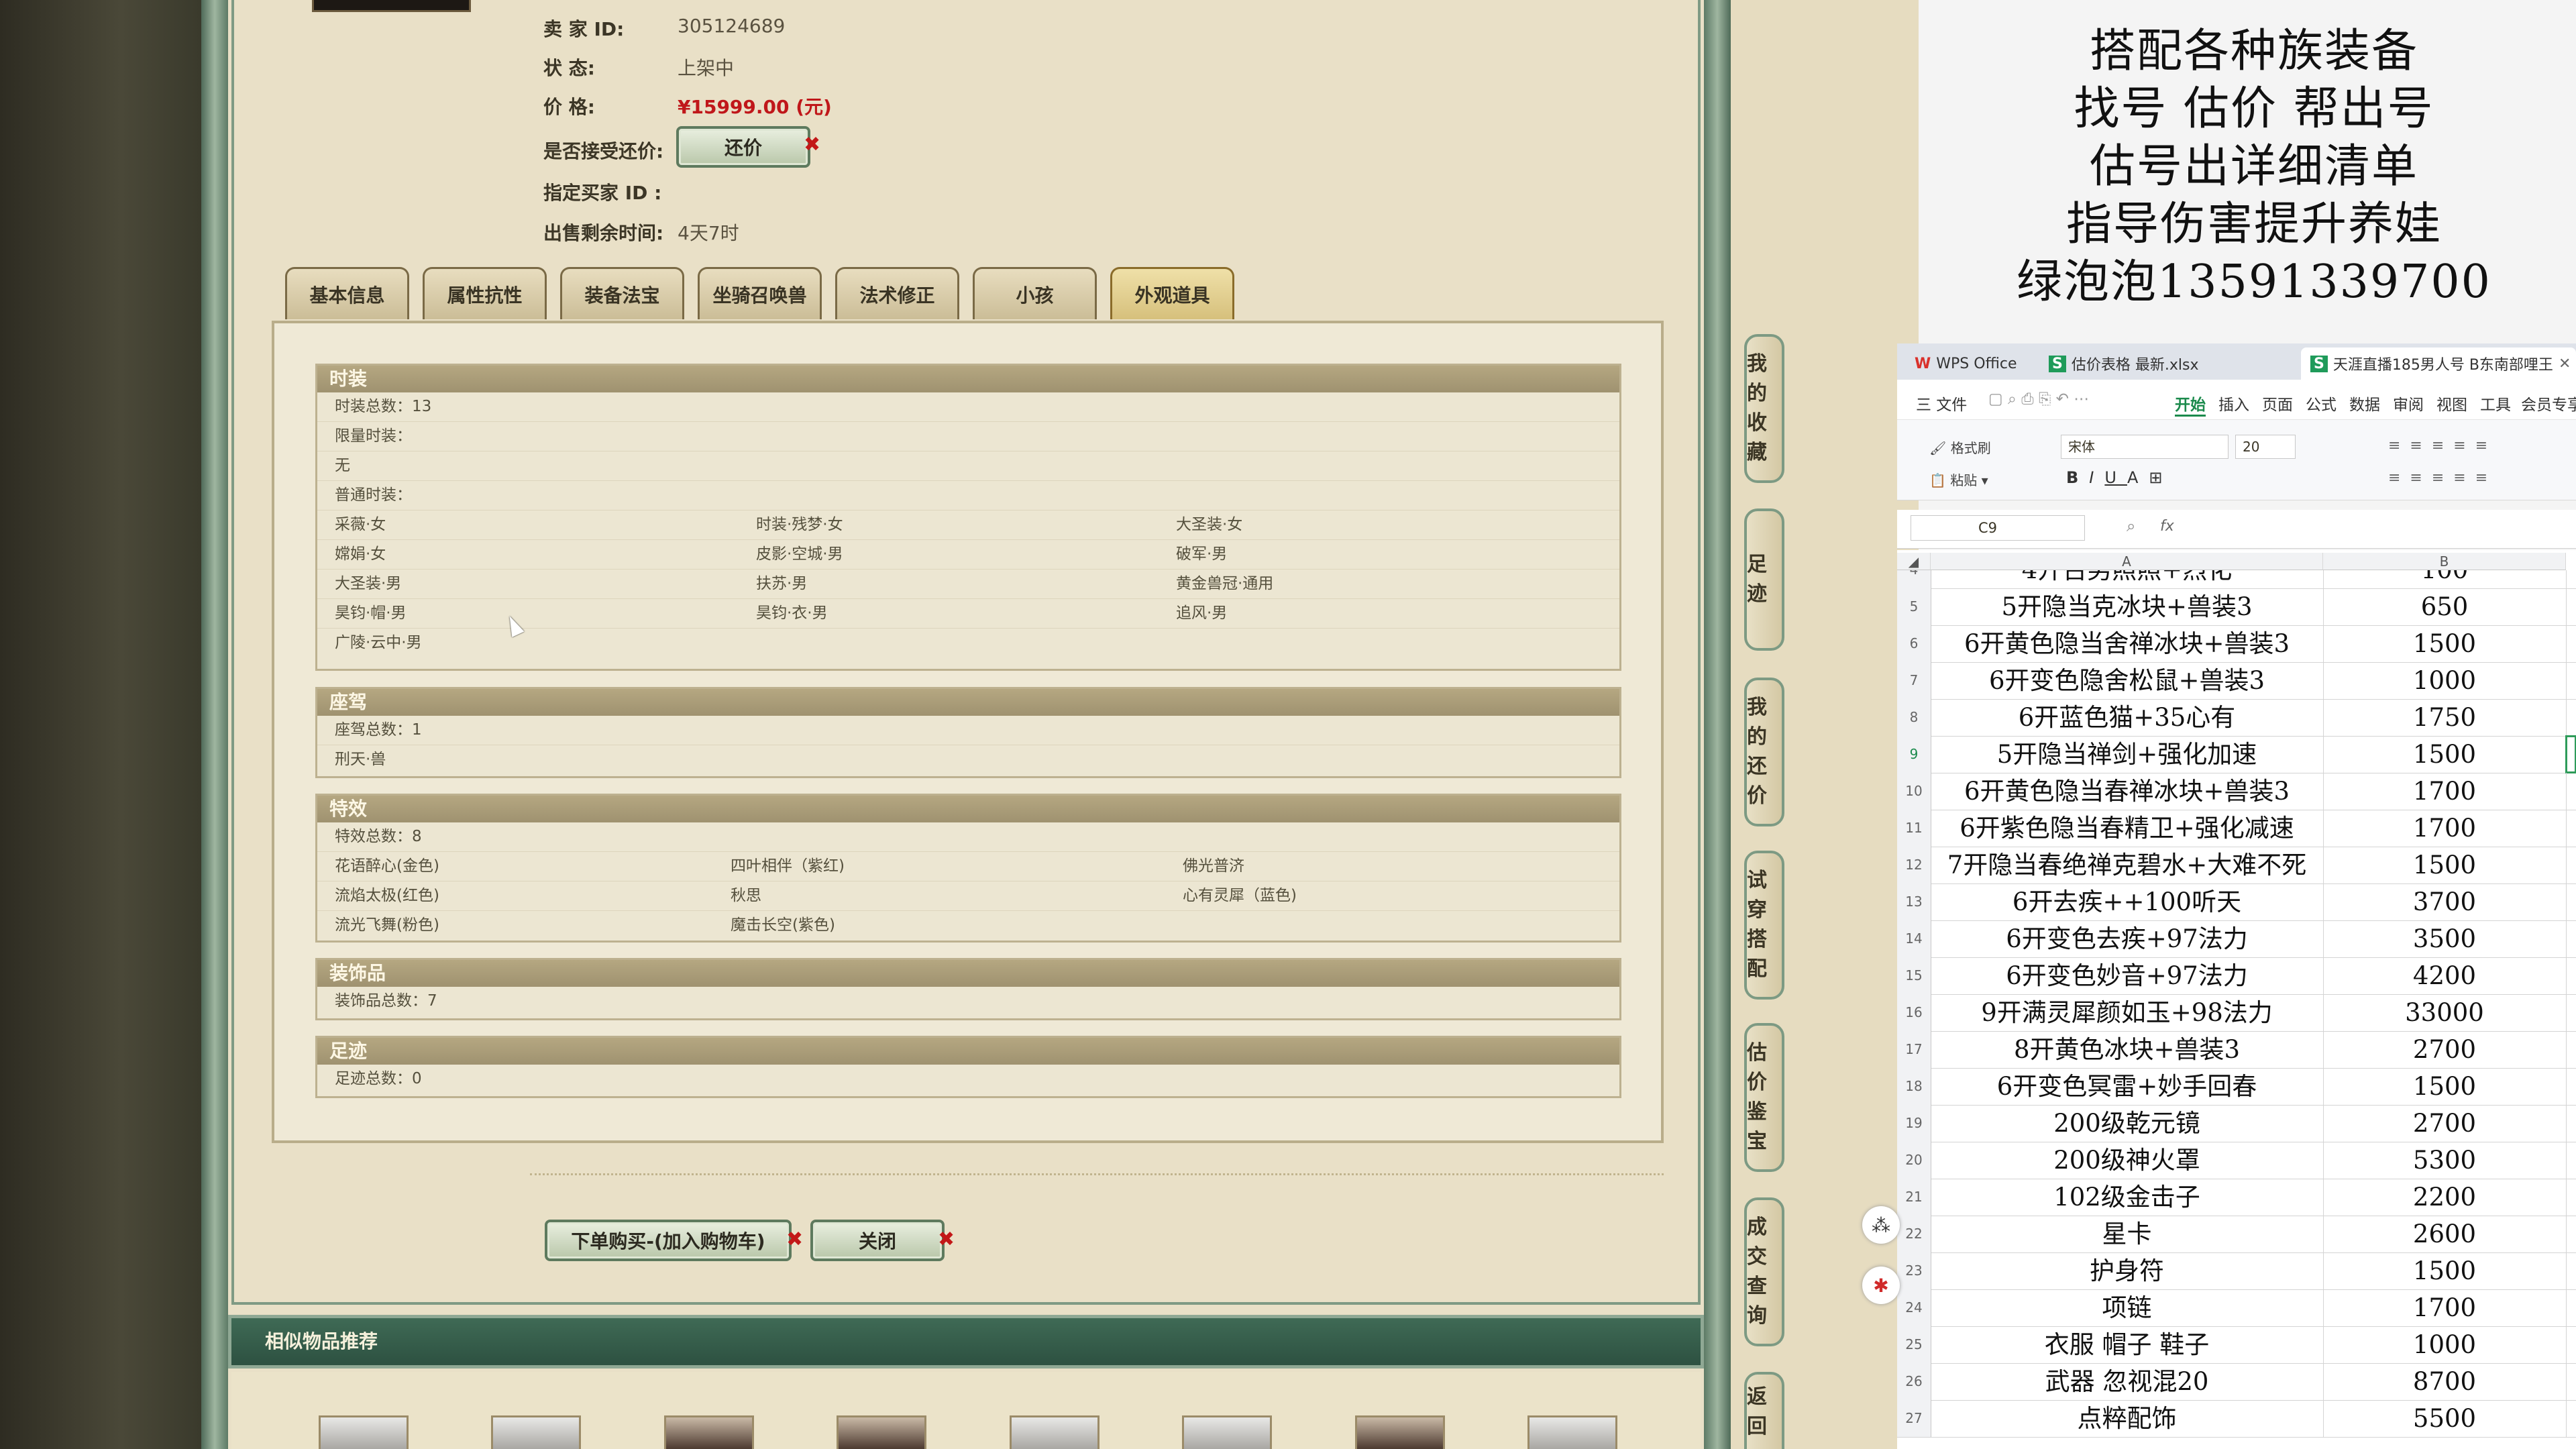  Describe the element at coordinates (1914, 1086) in the screenshot. I see `row-number: 18` at that location.